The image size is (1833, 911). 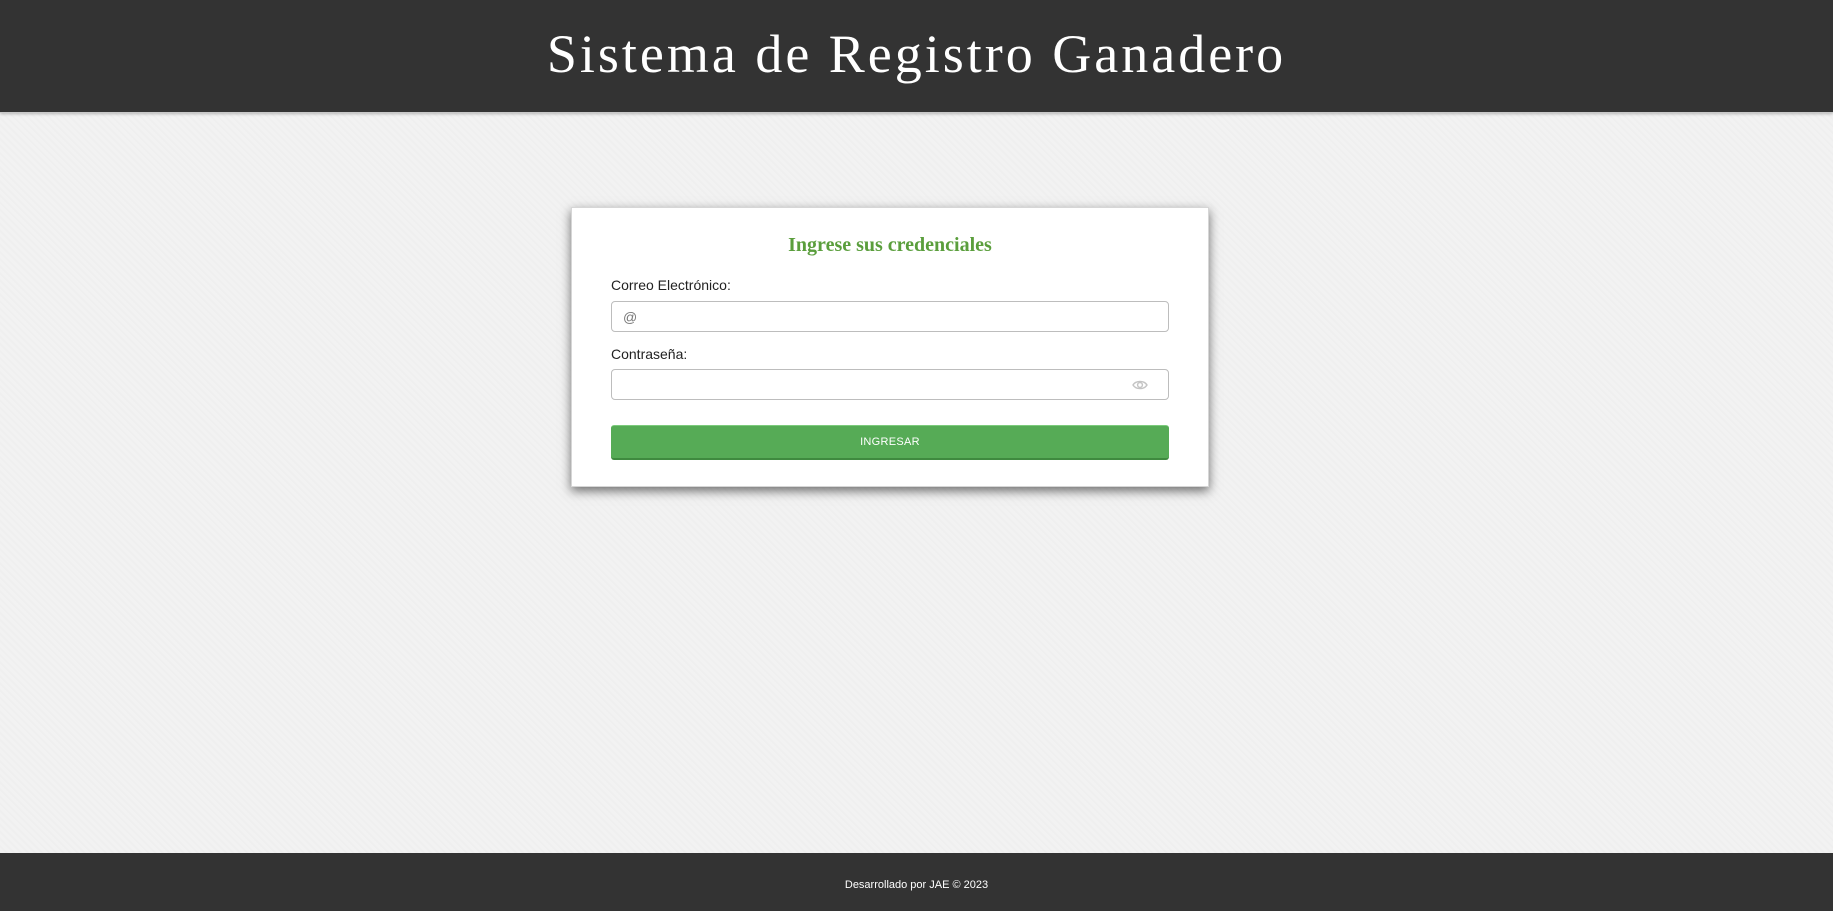 I want to click on password-field-wrapper, so click(x=890, y=384).